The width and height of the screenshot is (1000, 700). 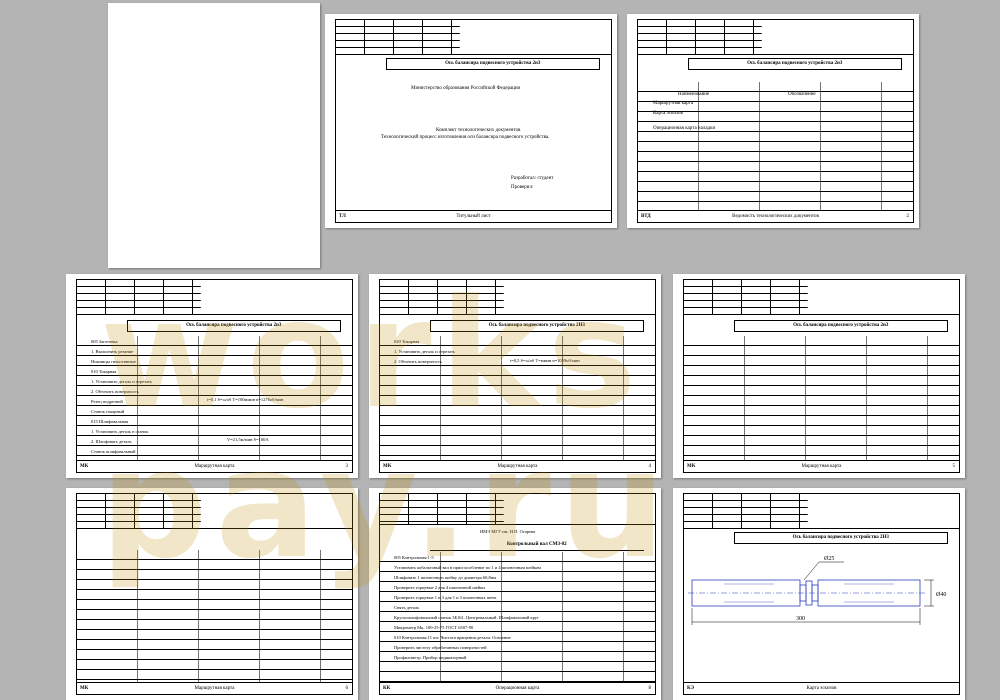 I want to click on col-name: Наименование, so click(x=694, y=94).